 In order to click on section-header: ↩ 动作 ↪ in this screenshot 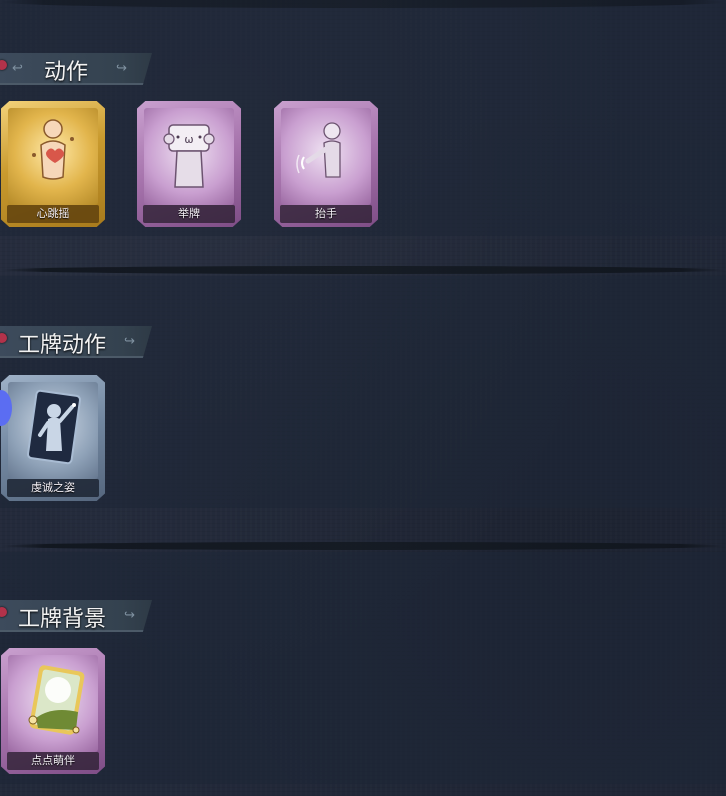, I will do `click(76, 69)`.